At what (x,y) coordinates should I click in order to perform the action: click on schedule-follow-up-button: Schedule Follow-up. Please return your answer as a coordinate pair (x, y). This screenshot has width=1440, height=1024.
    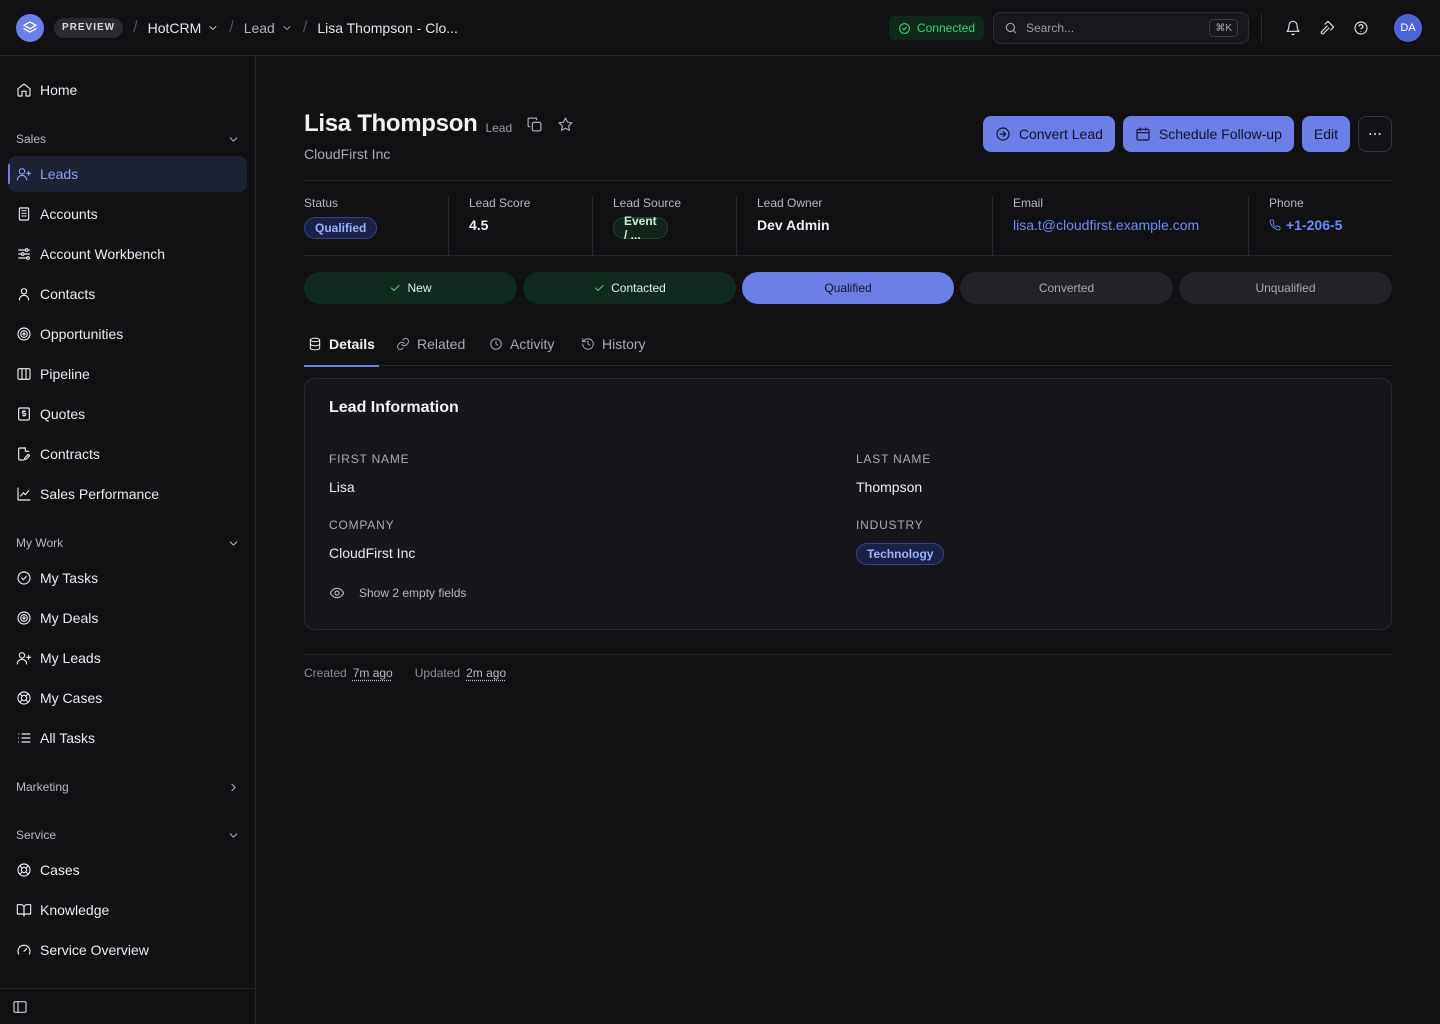
    Looking at the image, I should click on (1208, 134).